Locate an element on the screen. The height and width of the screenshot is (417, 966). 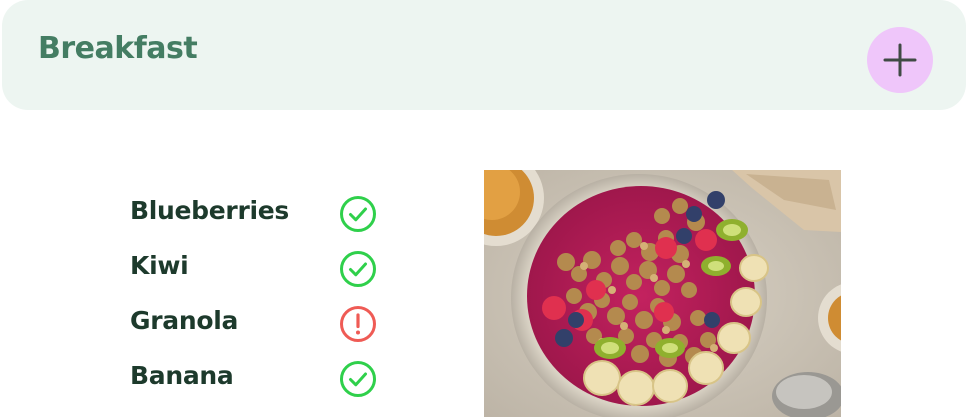
ingredient-row-granola: Granola is located at coordinates (260, 325).